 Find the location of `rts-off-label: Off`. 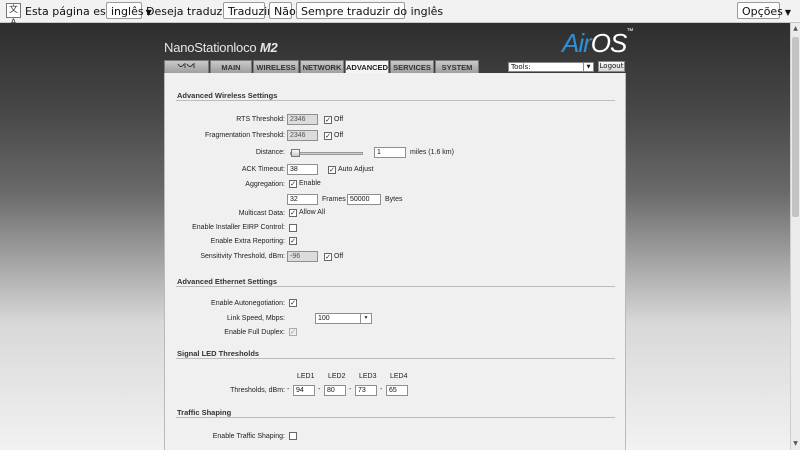

rts-off-label: Off is located at coordinates (339, 119).